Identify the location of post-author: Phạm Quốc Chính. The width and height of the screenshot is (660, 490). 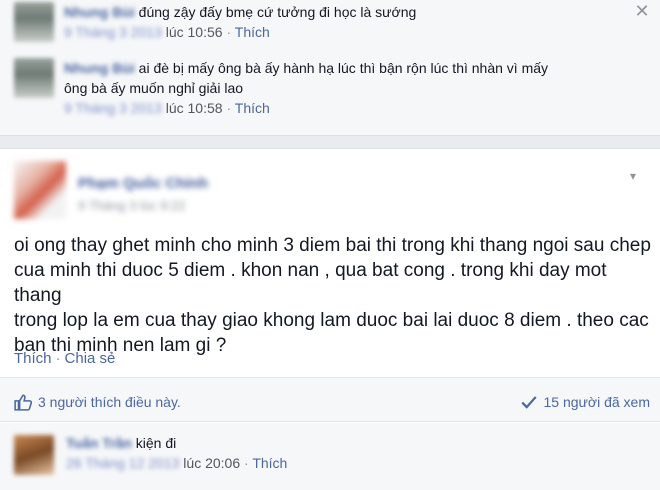
(143, 183).